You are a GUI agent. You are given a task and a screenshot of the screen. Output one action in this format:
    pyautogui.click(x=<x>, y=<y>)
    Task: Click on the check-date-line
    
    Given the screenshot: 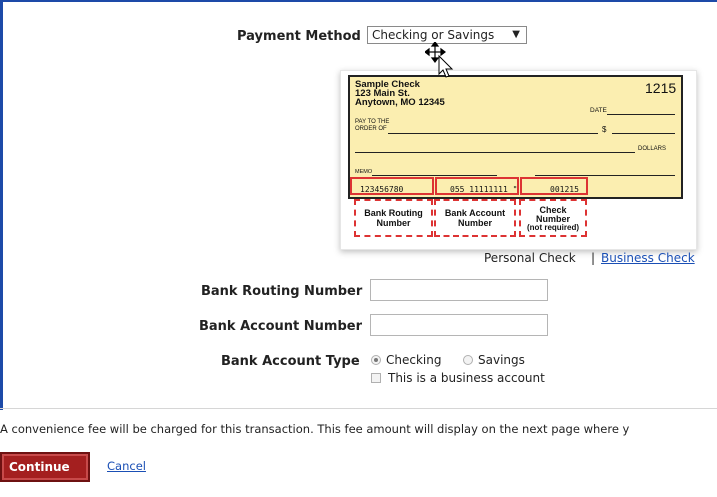 What is the action you would take?
    pyautogui.click(x=641, y=114)
    